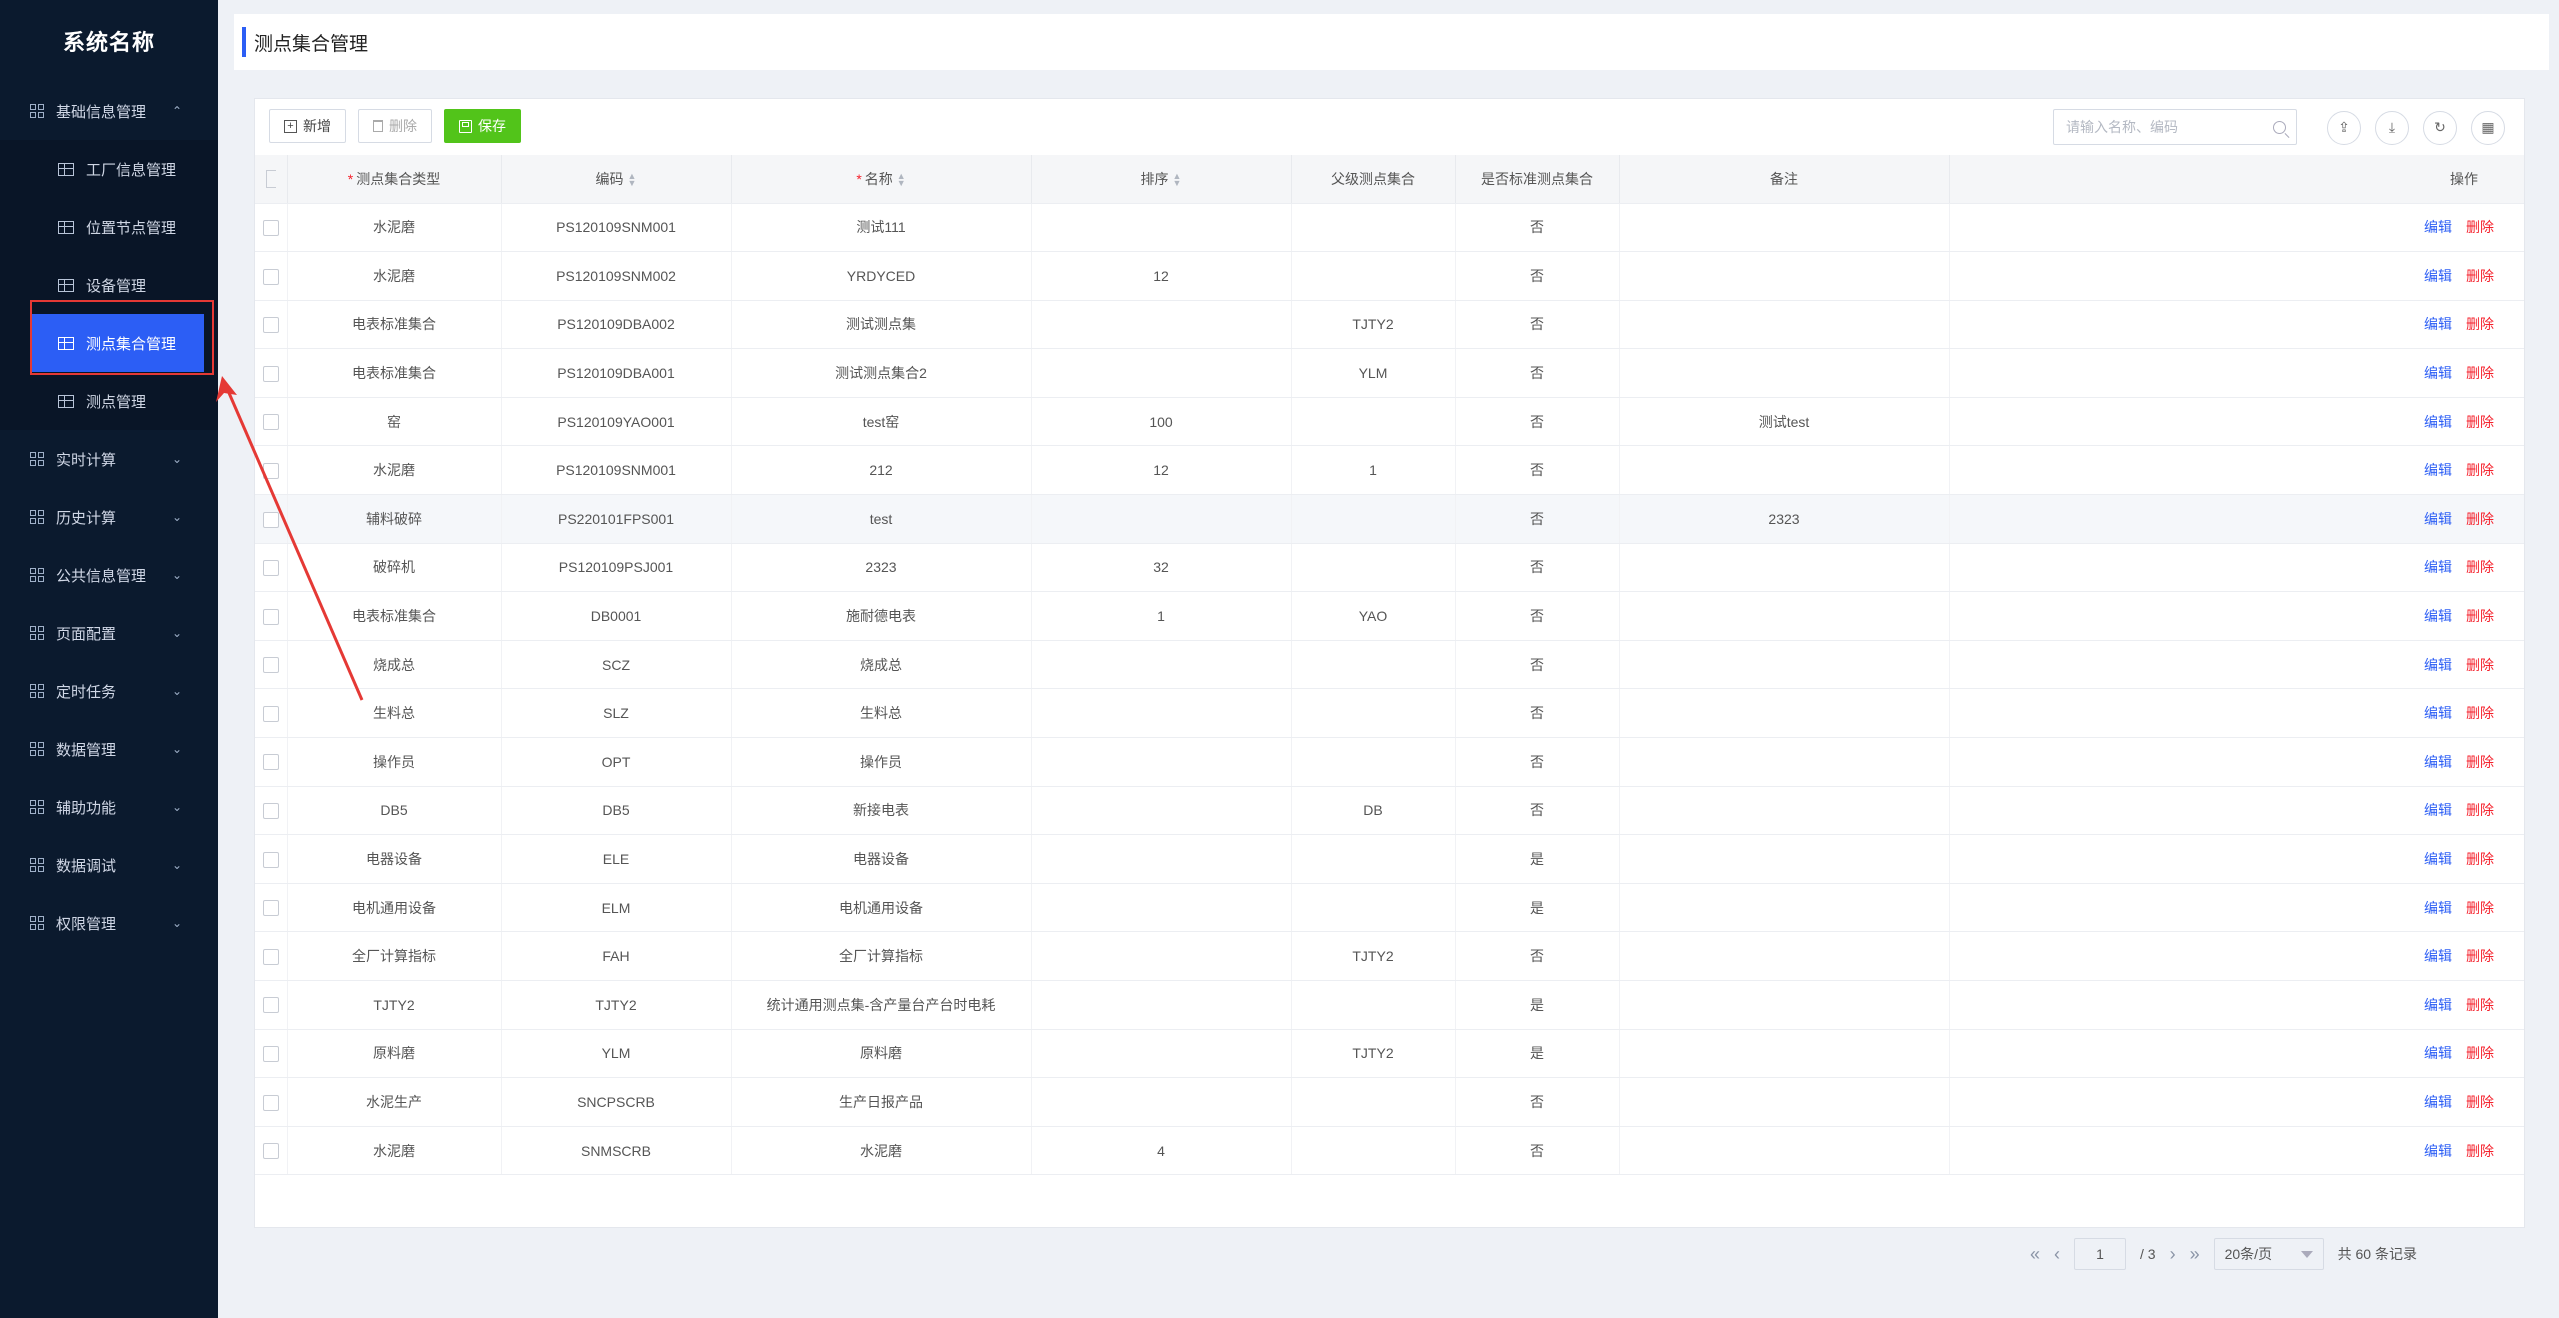  Describe the element at coordinates (1389, 325) in the screenshot. I see `table-row: 电表标准集合 PS120109DBA002 测试测点集 TJTY2 否 编辑 删除` at that location.